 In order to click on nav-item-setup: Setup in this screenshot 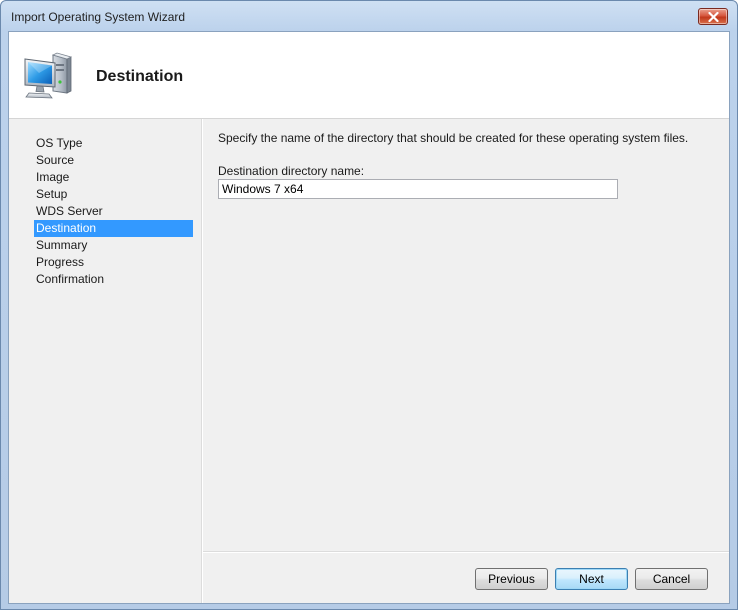, I will do `click(113, 194)`.